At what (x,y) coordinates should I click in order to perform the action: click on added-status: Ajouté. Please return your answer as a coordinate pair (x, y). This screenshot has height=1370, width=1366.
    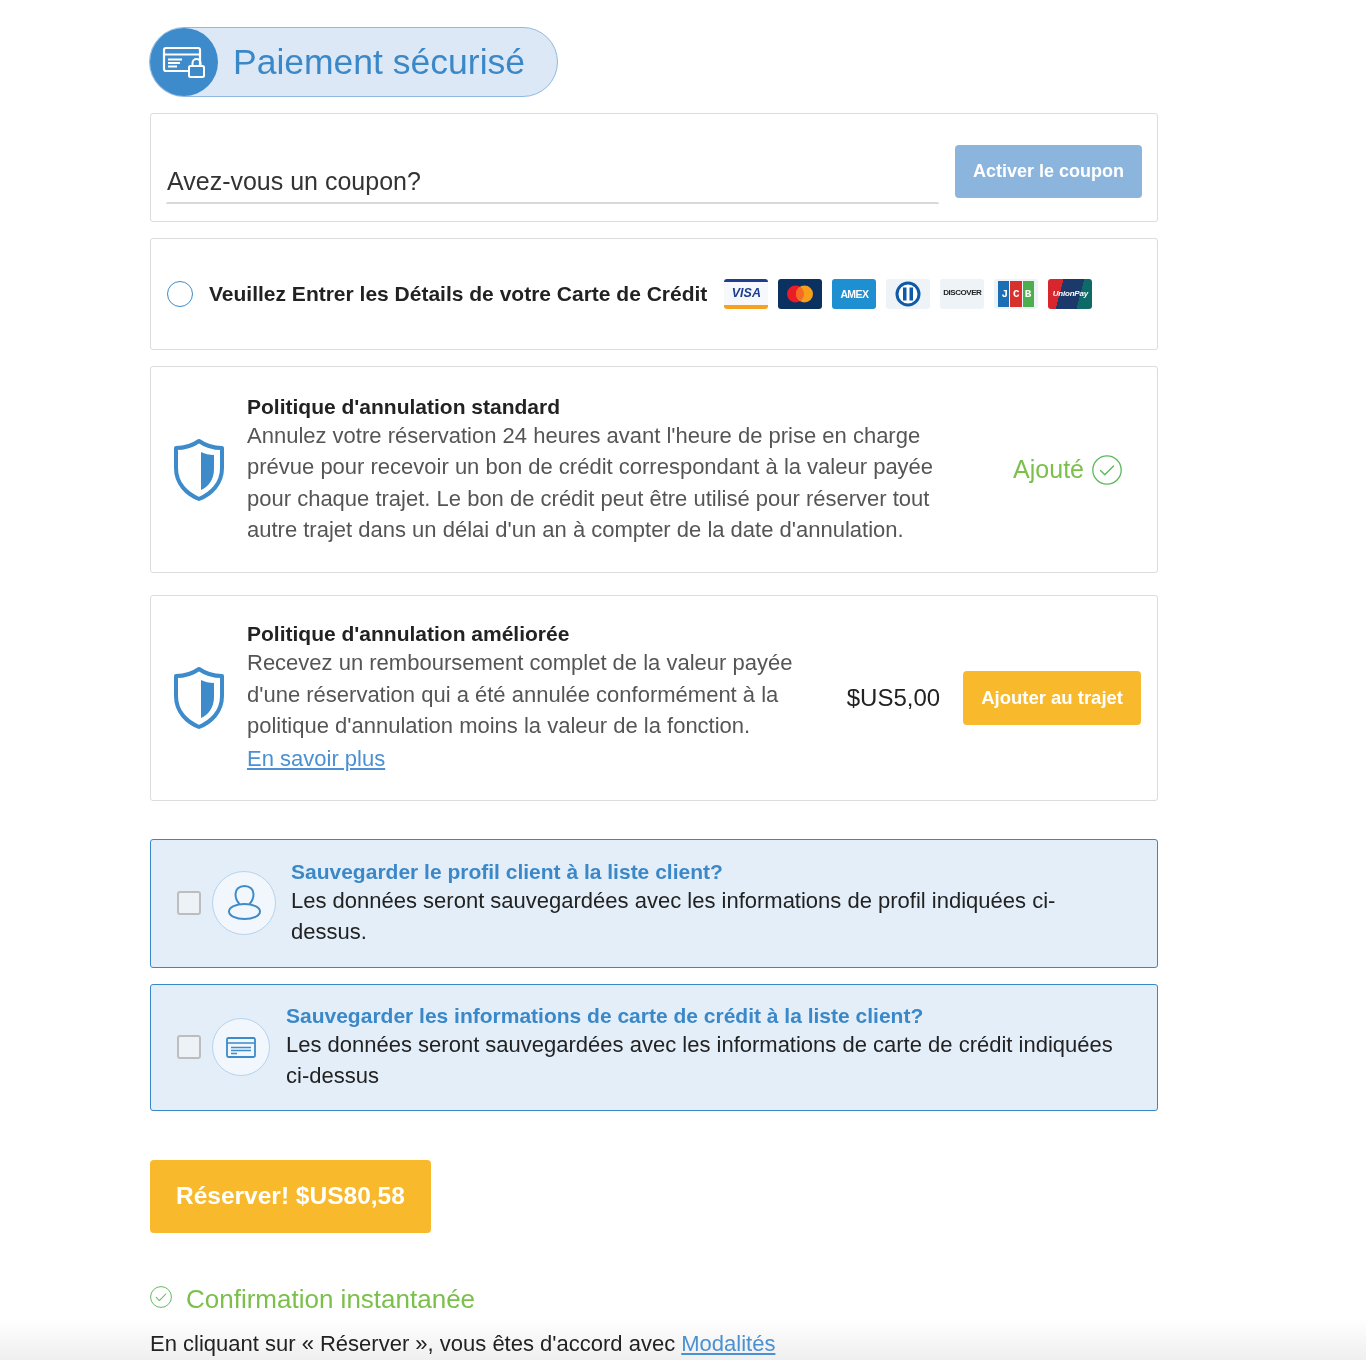
    Looking at the image, I should click on (1048, 469).